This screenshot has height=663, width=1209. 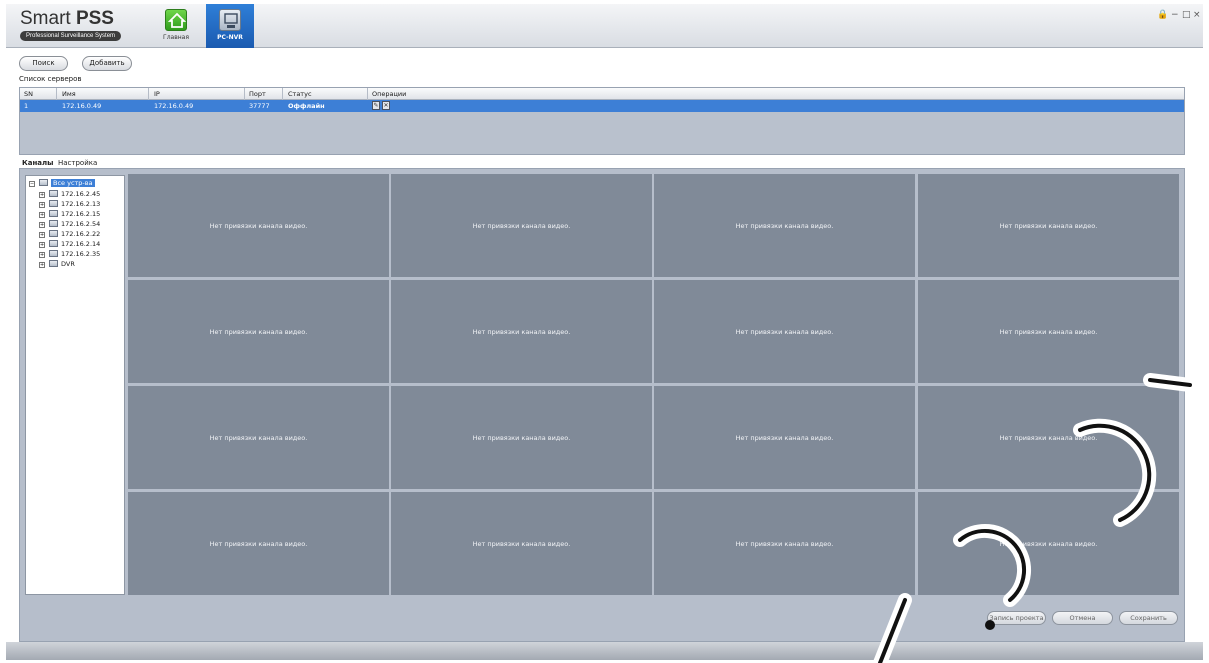 What do you see at coordinates (37, 163) in the screenshot?
I see `tab-channels: Каналы` at bounding box center [37, 163].